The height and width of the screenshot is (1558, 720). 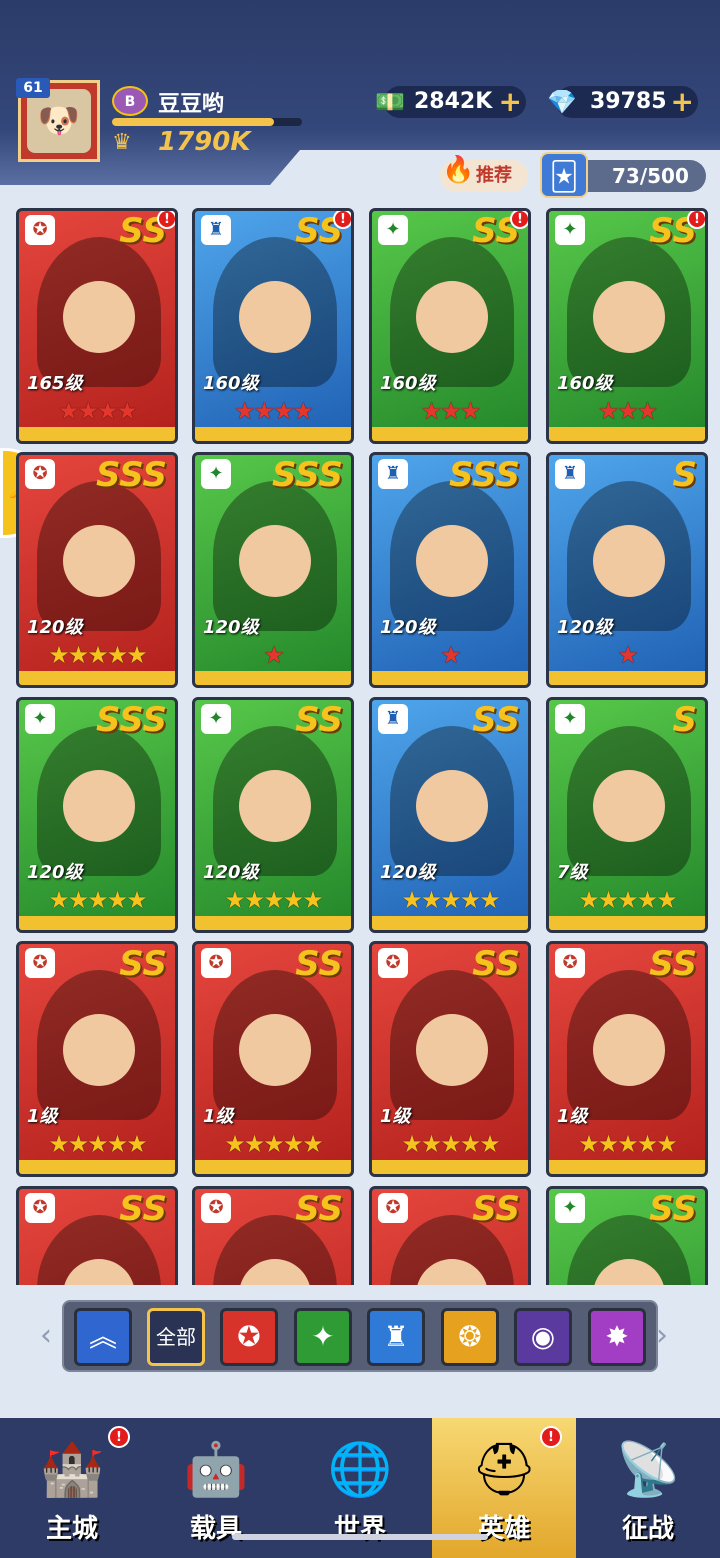 I want to click on purple-eye-icon: ◉, so click(x=543, y=1337).